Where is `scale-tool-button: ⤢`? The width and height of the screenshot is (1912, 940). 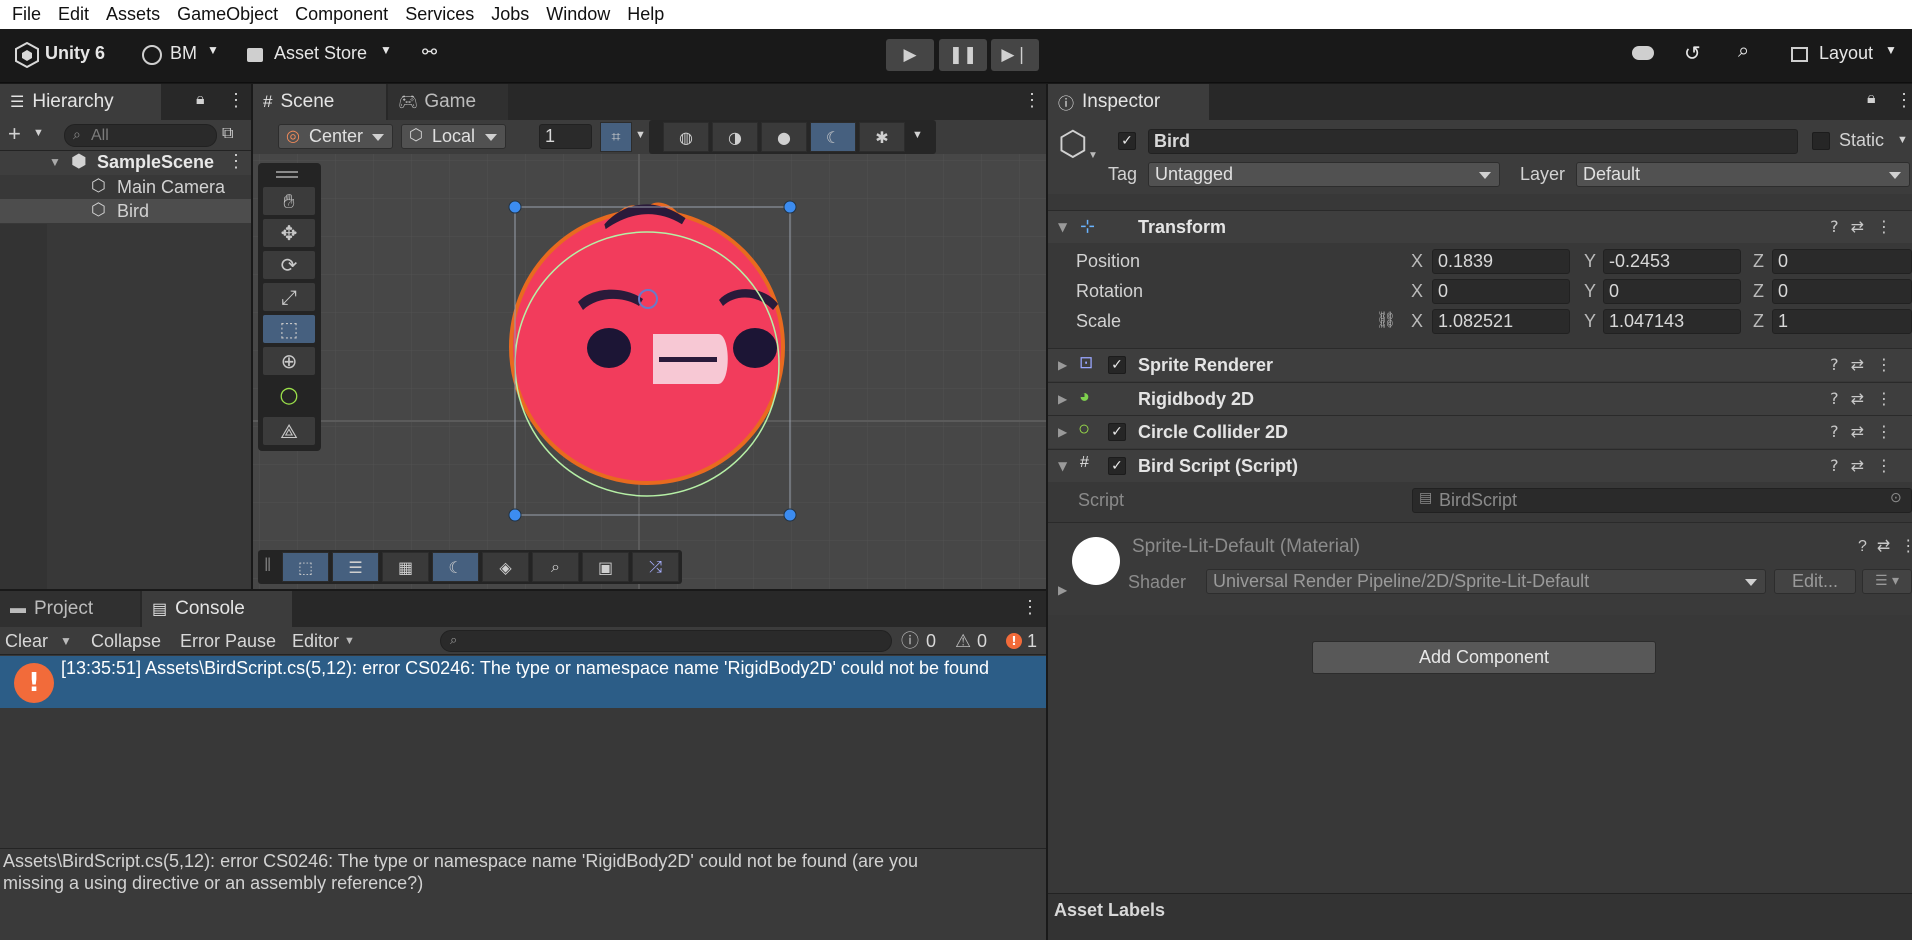
scale-tool-button: ⤢ is located at coordinates (289, 297).